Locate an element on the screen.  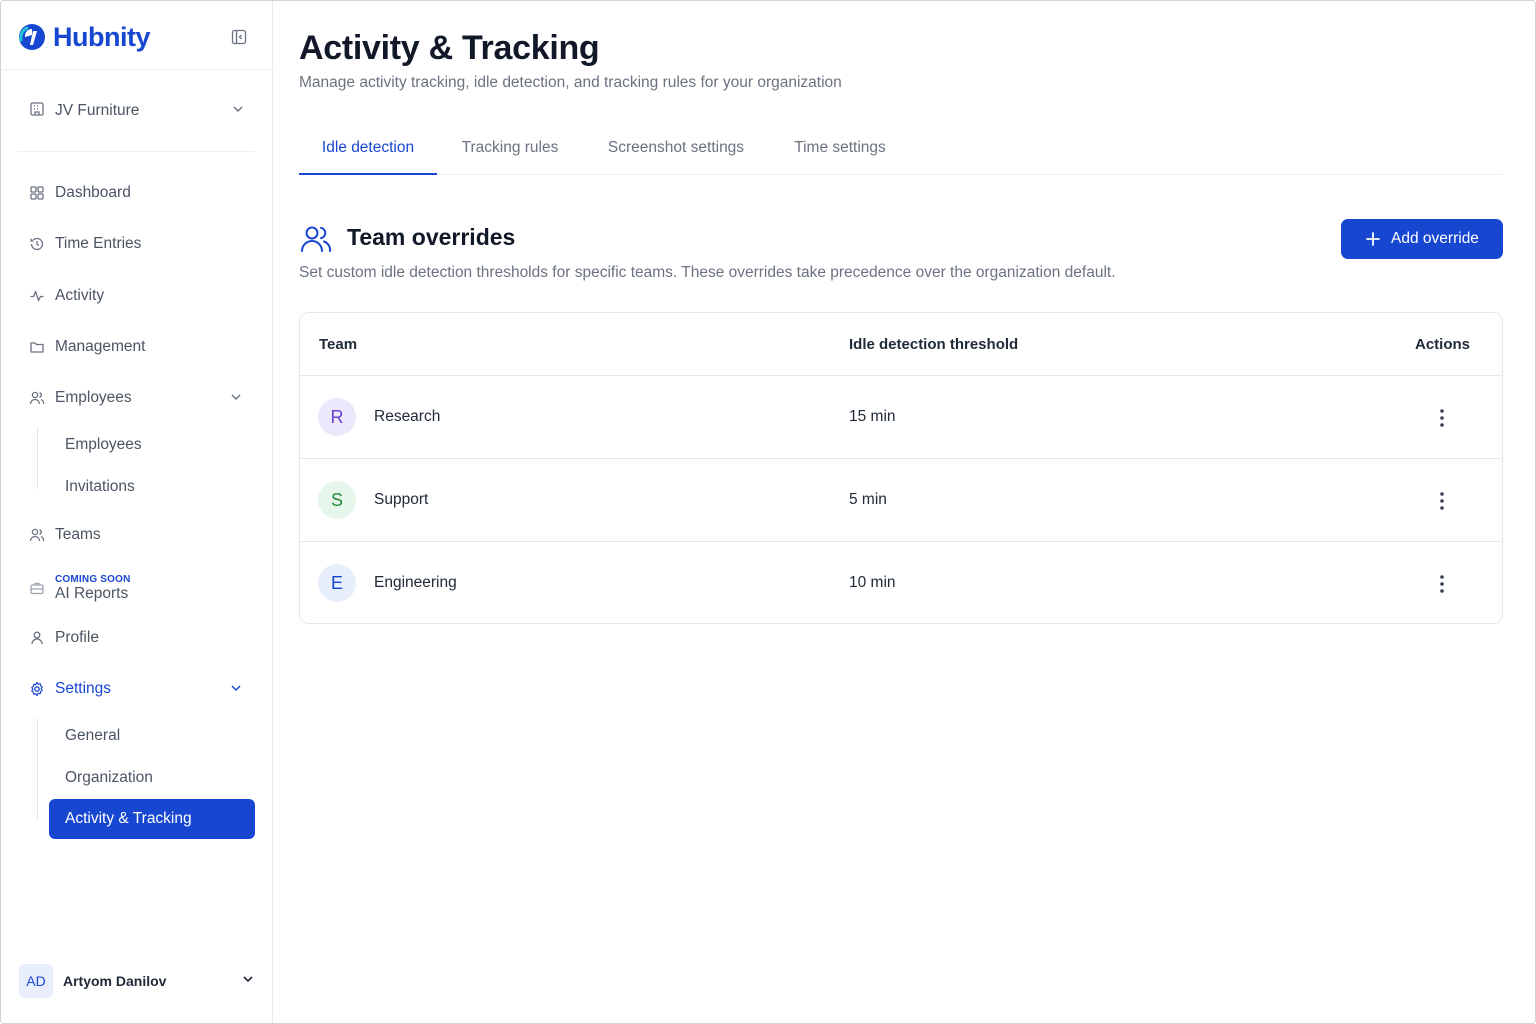
sidebar-item-label: Activity is located at coordinates (80, 295).